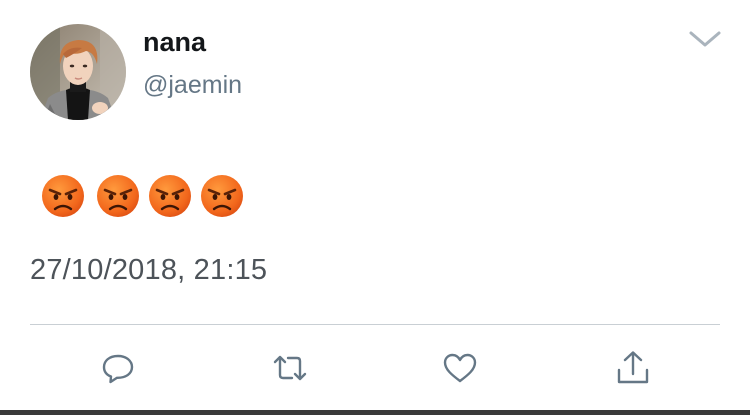 Image resolution: width=750 pixels, height=415 pixels. What do you see at coordinates (78, 72) in the screenshot?
I see `avatar` at bounding box center [78, 72].